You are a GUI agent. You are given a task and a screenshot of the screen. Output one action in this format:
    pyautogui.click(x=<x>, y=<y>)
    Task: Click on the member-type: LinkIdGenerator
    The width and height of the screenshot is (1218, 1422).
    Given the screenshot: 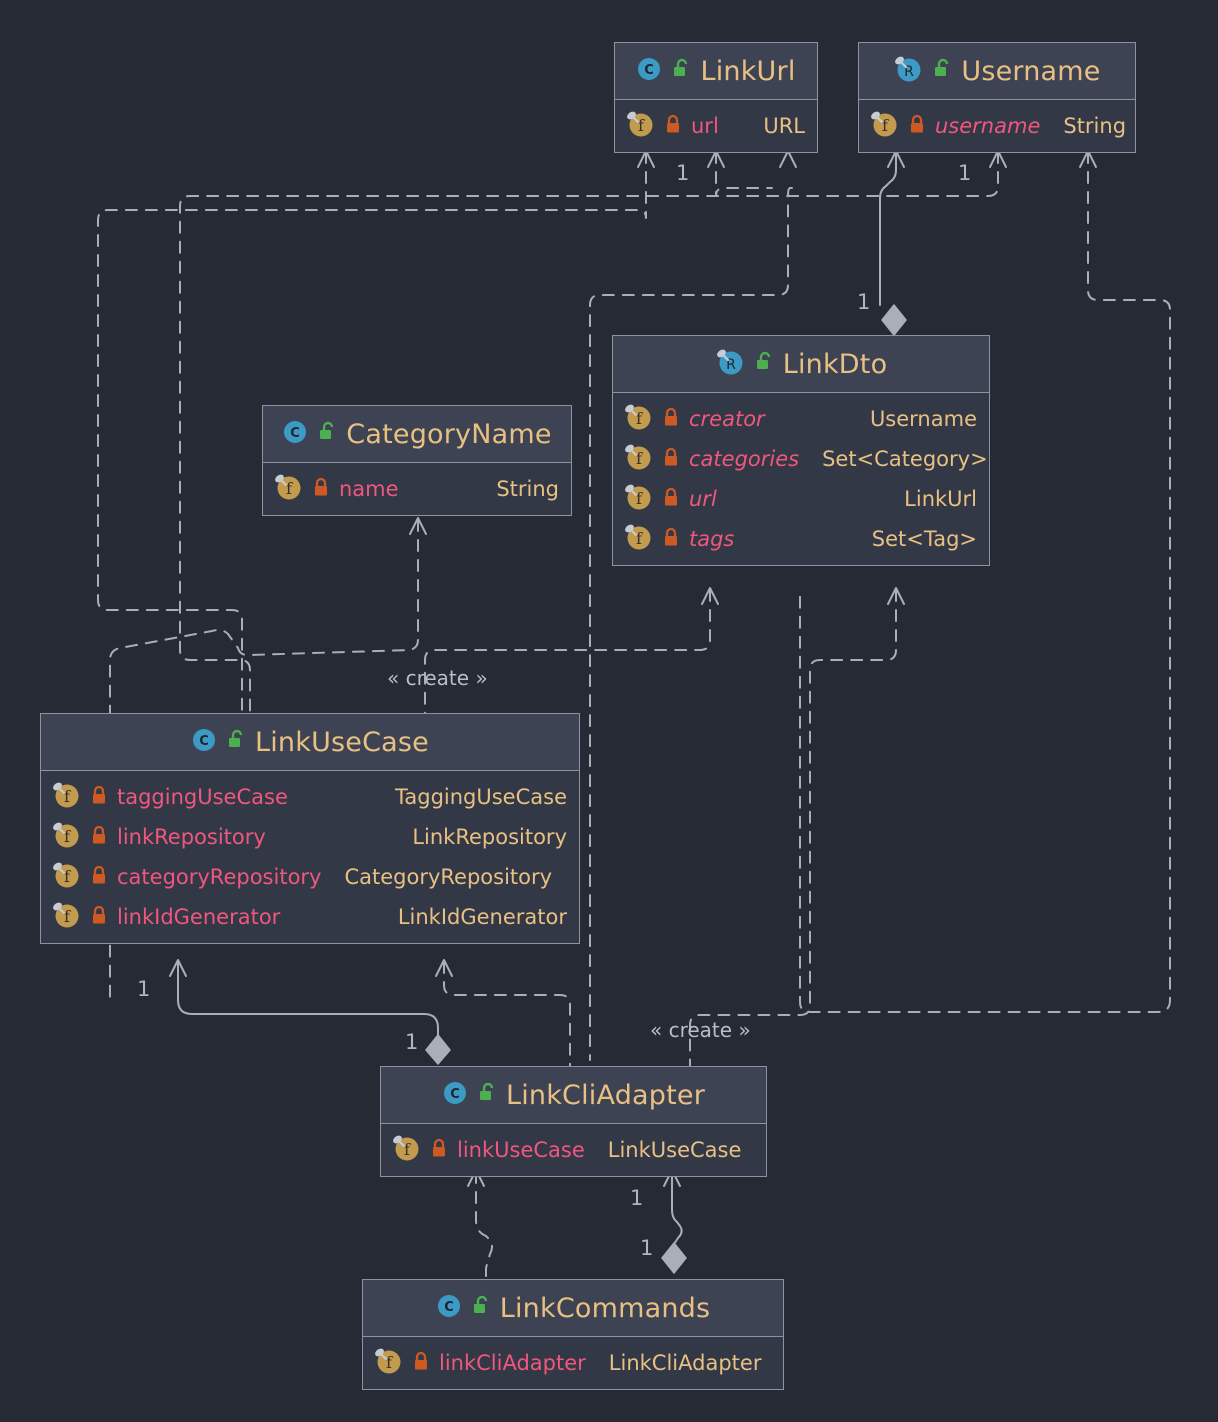 What is the action you would take?
    pyautogui.click(x=482, y=916)
    